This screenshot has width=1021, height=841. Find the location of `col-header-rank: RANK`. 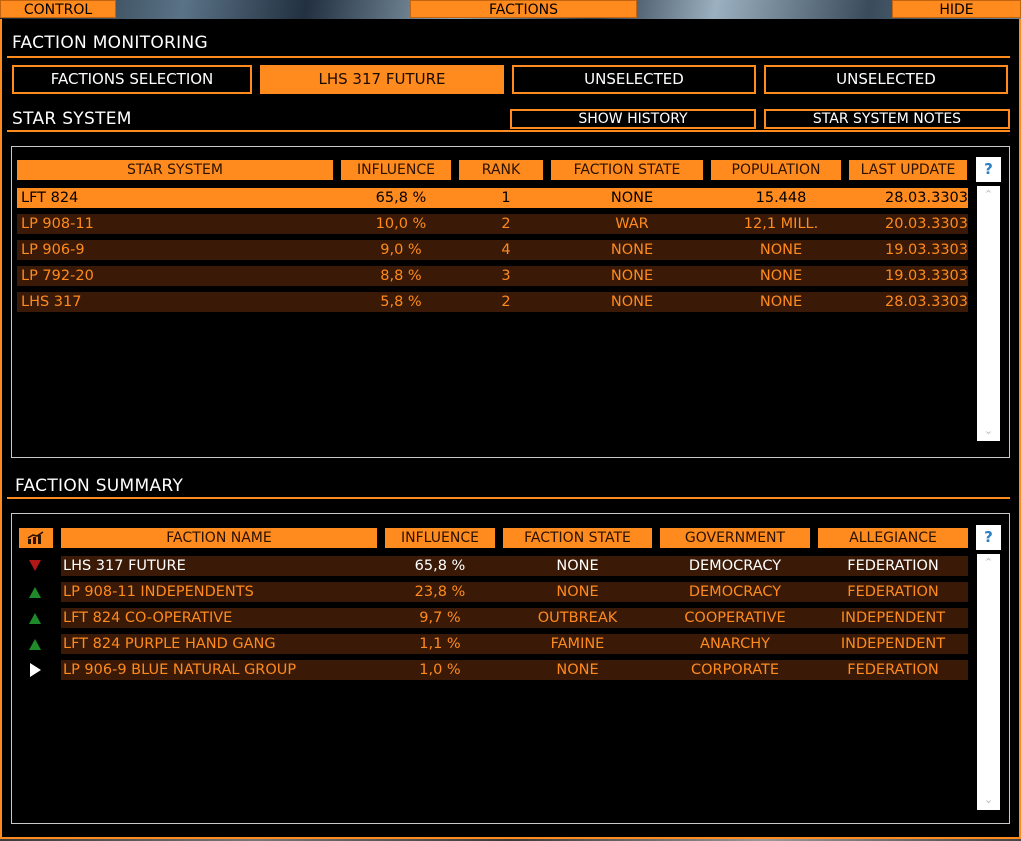

col-header-rank: RANK is located at coordinates (501, 170).